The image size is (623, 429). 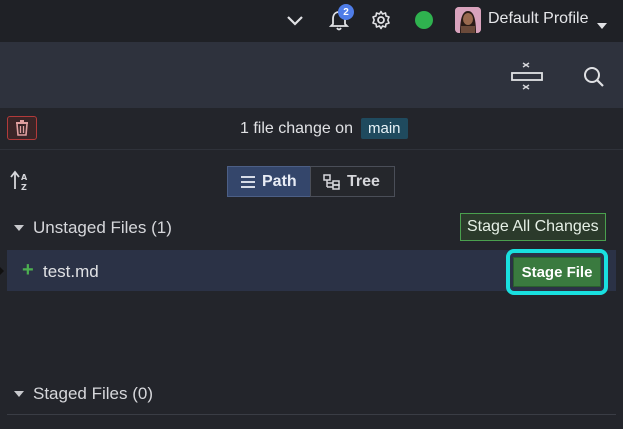 I want to click on list-icon, so click(x=248, y=181).